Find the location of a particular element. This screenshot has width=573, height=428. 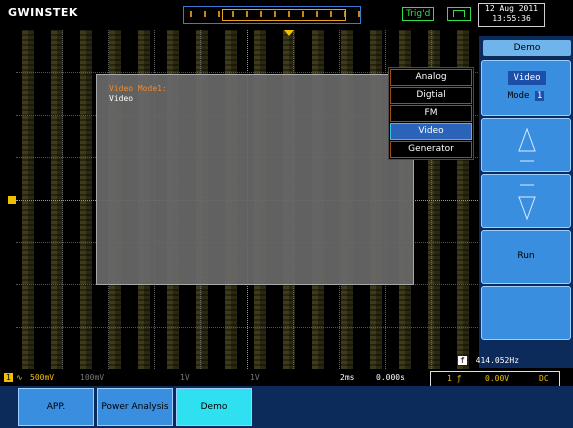

trigger-status: Trig'd is located at coordinates (418, 14).